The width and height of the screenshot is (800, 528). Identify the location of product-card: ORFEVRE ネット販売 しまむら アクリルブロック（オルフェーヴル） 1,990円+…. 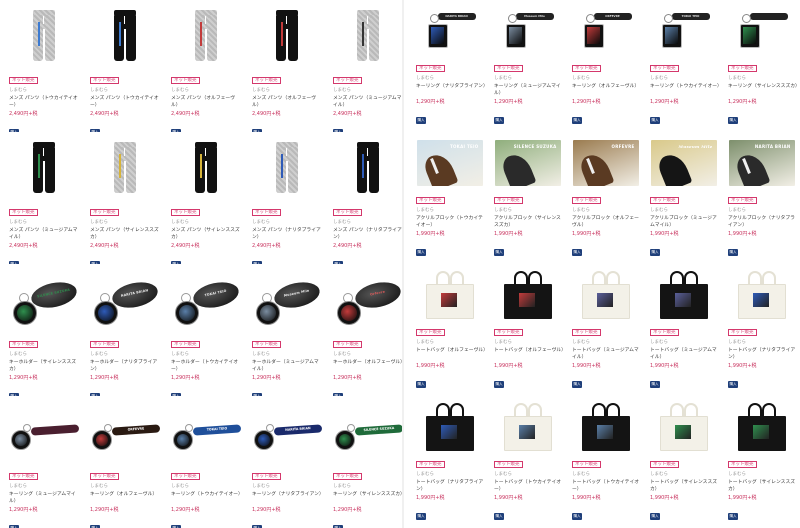
(605, 198).